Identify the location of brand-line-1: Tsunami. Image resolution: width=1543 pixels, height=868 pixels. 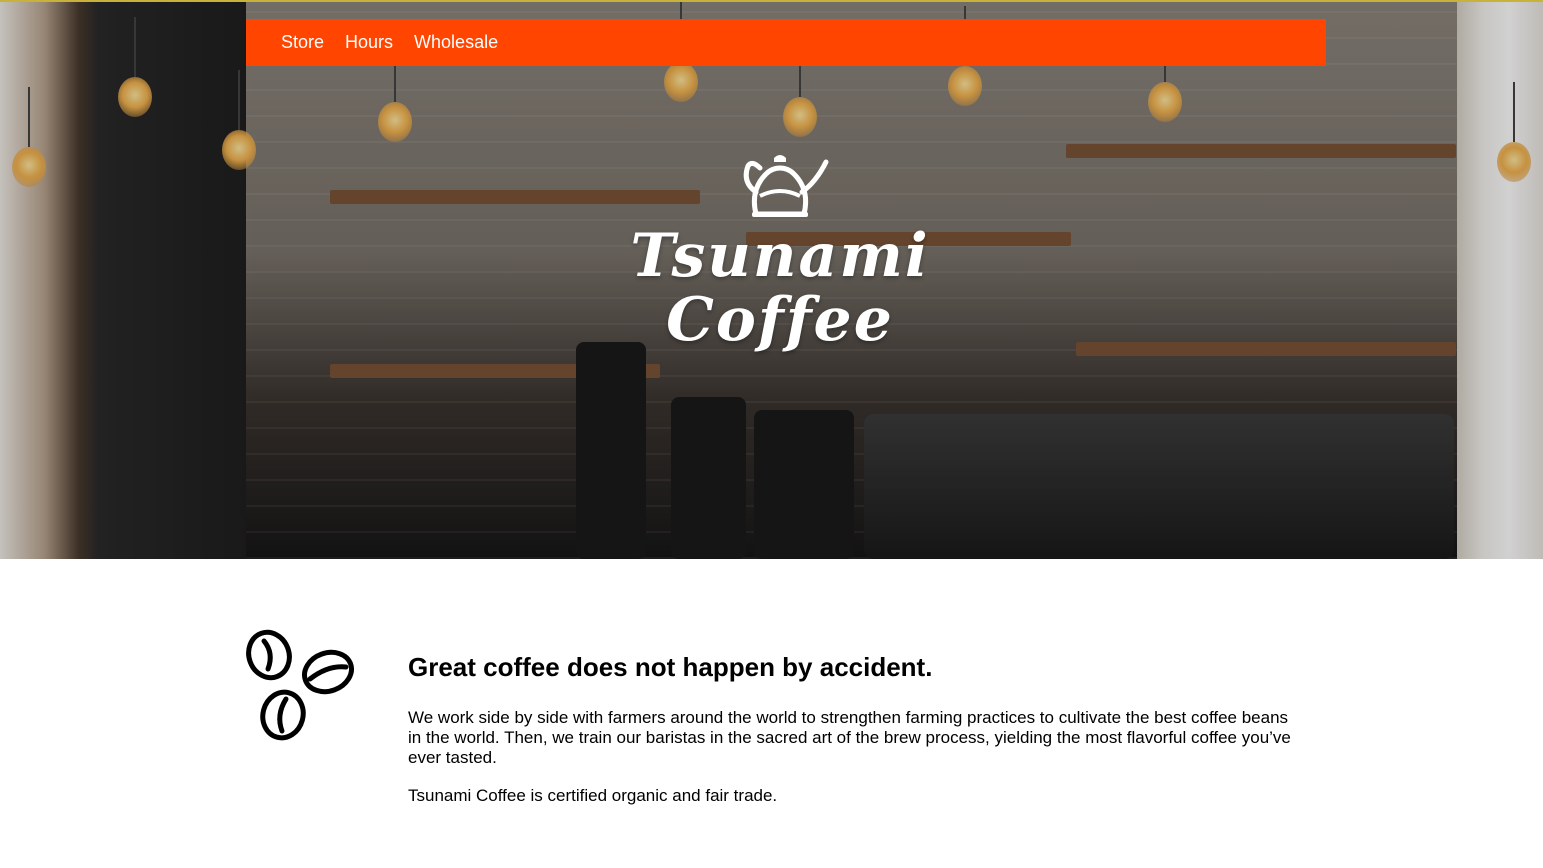
(780, 256).